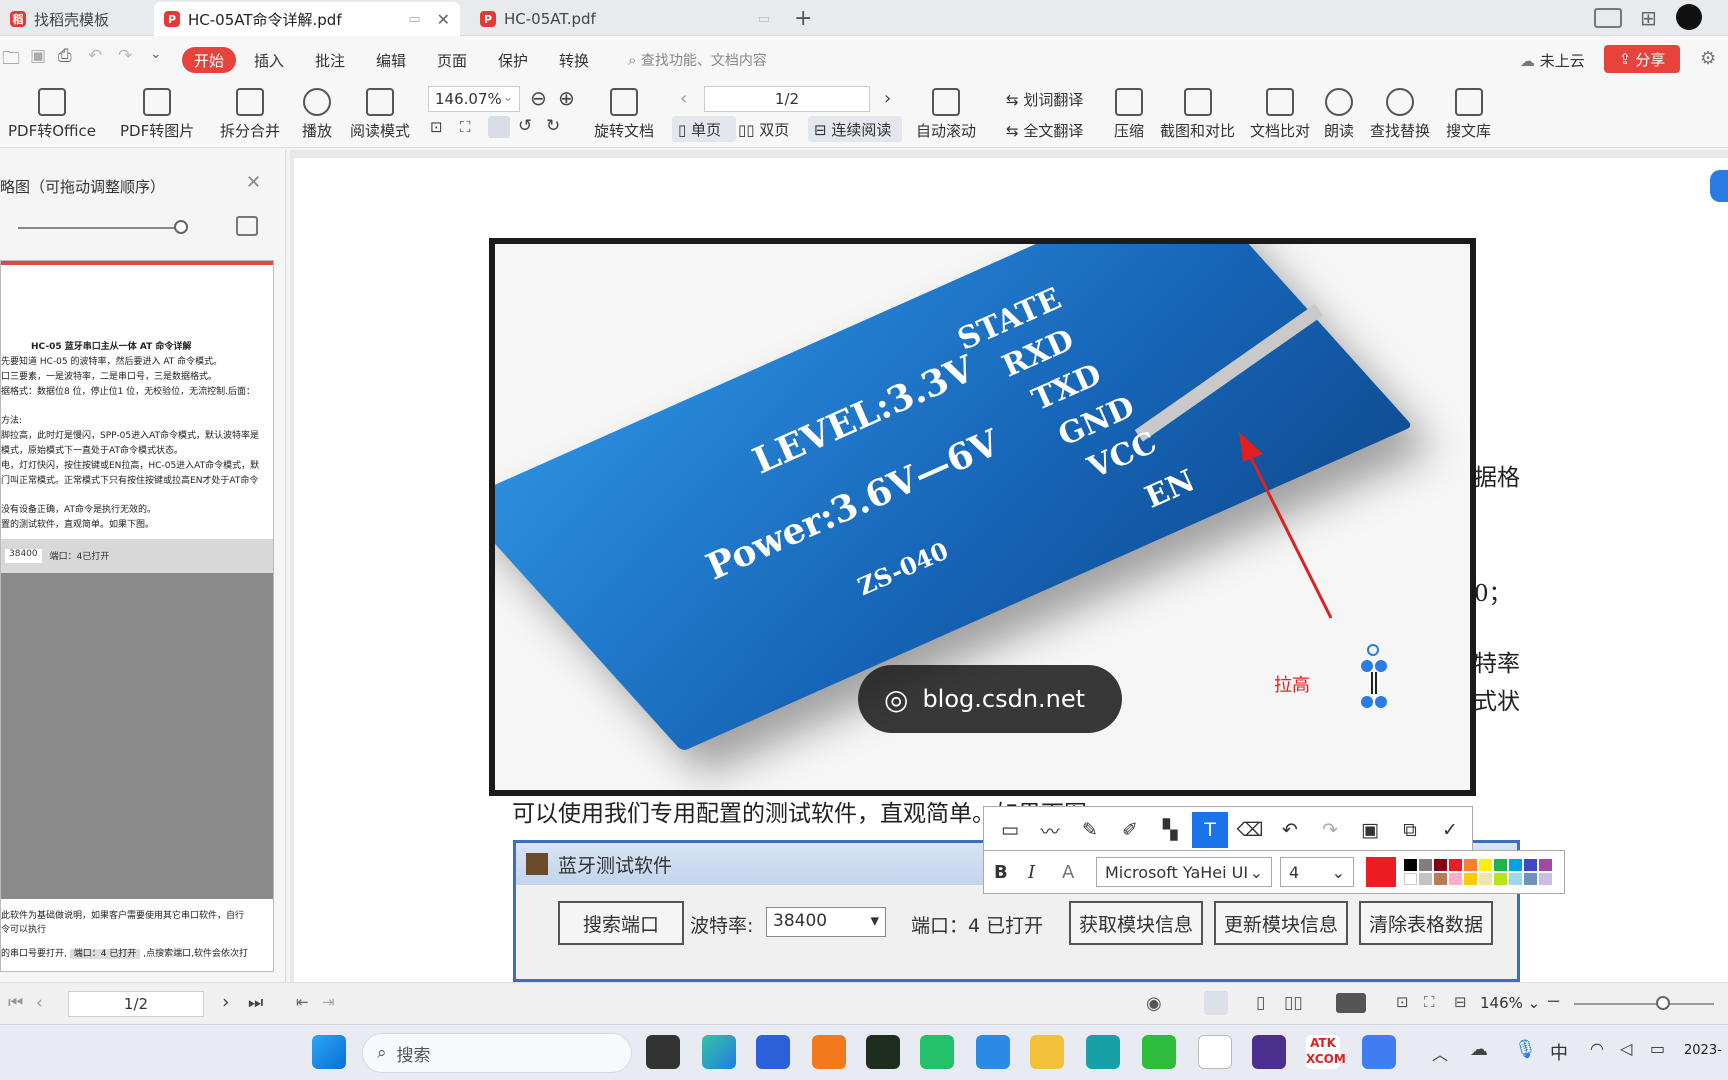 The image size is (1728, 1080). What do you see at coordinates (1410, 830) in the screenshot?
I see `copy-icon: ⧉` at bounding box center [1410, 830].